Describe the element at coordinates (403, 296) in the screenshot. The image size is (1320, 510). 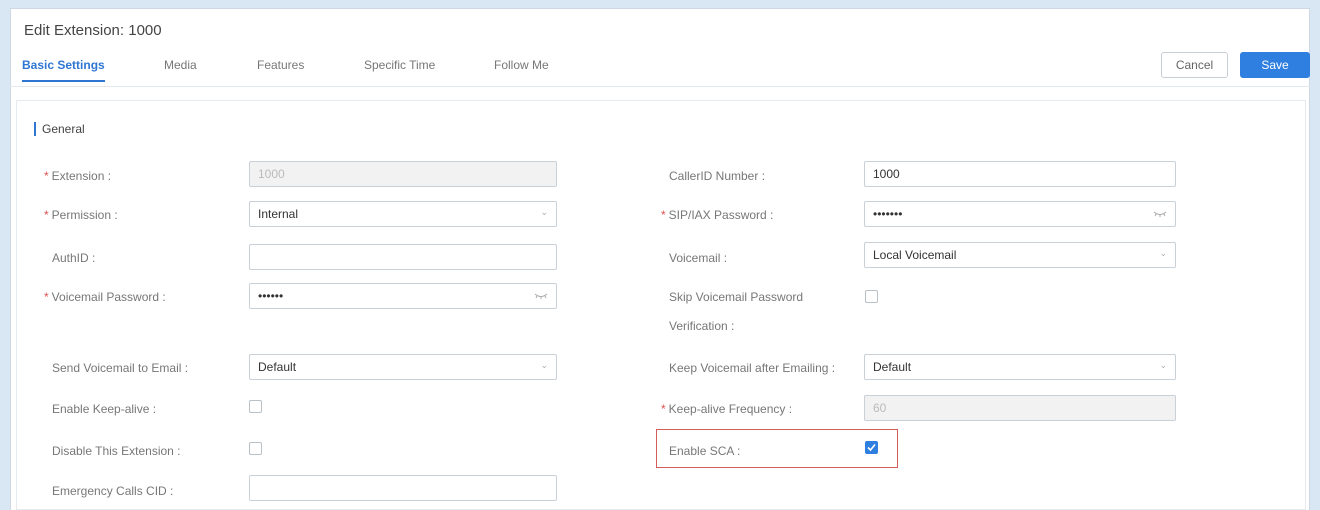
I see `voicemail-password-field: ••••••` at that location.